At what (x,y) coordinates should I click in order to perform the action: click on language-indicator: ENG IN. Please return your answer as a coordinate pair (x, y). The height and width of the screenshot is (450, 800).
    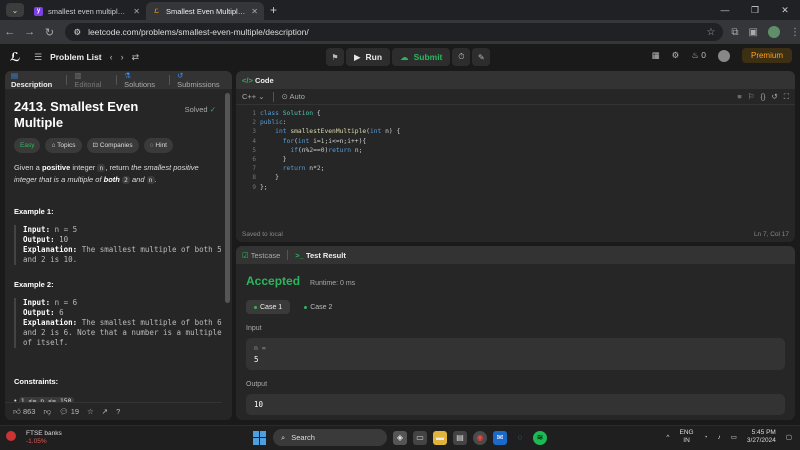
    Looking at the image, I should click on (686, 437).